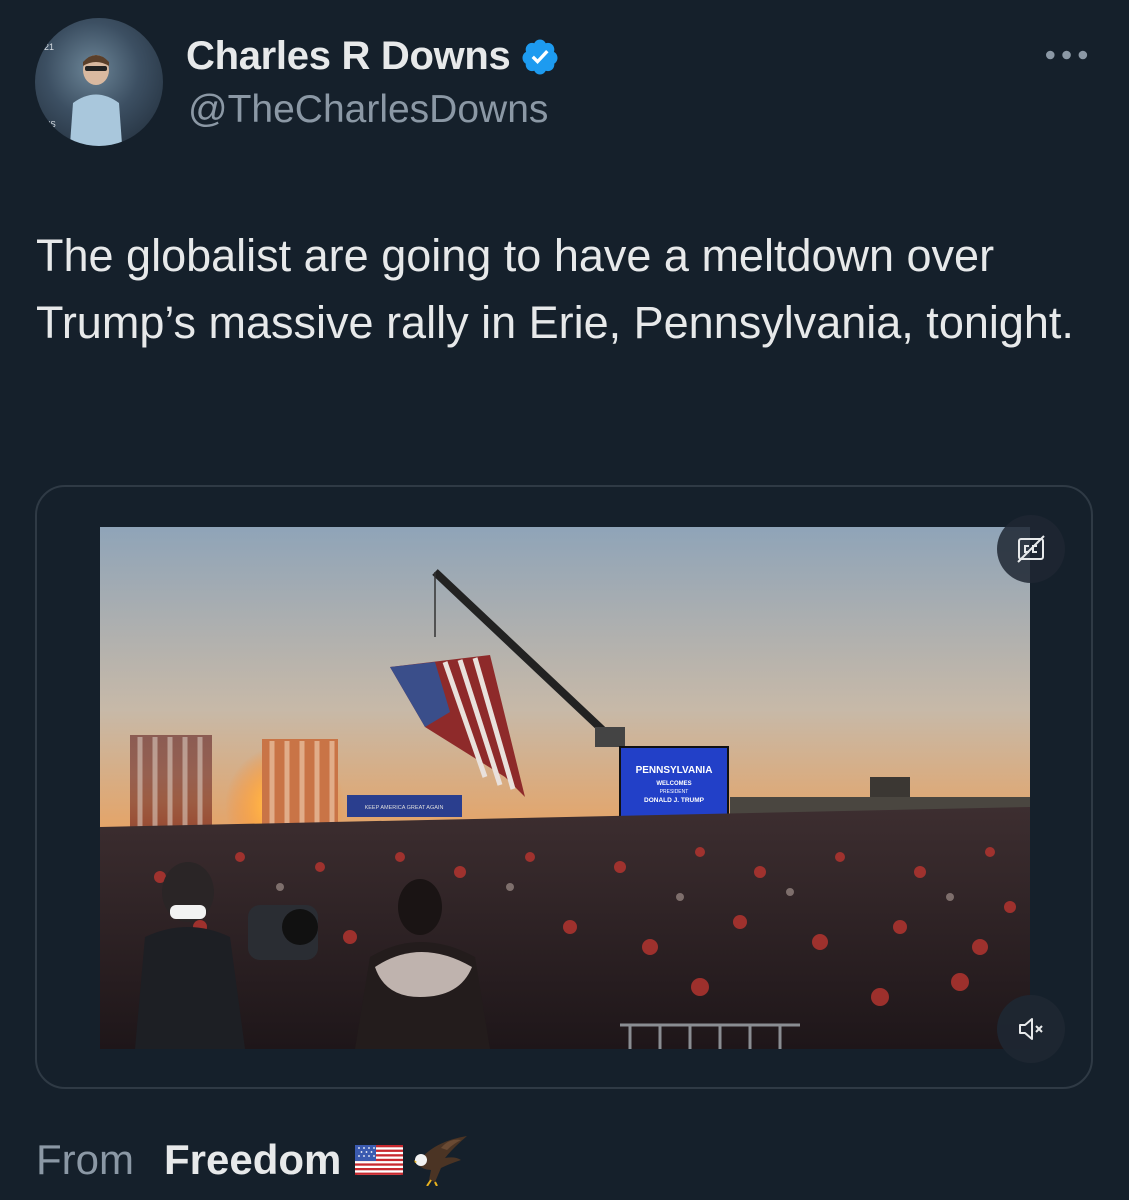 This screenshot has height=1200, width=1129. I want to click on captions-off-icon, so click(1031, 549).